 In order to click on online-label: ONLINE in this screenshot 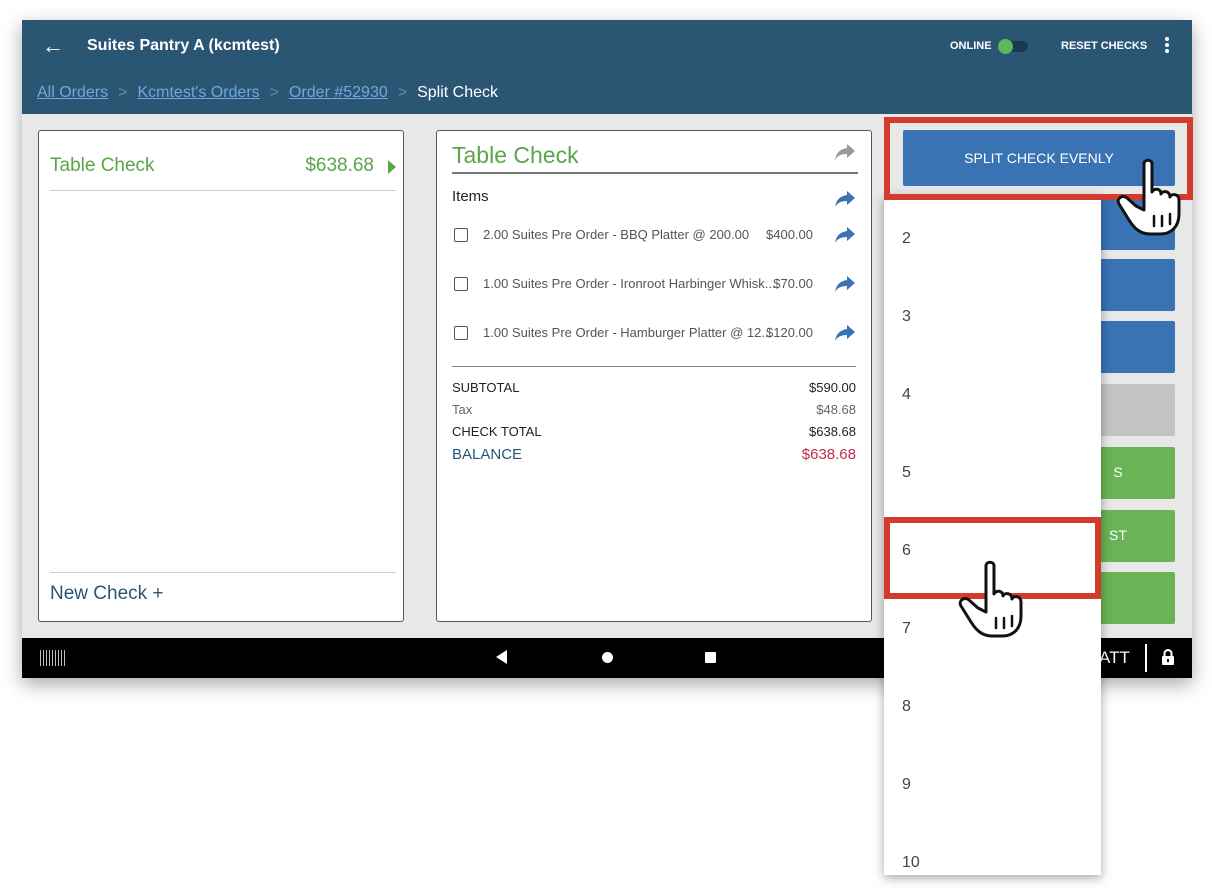, I will do `click(971, 46)`.